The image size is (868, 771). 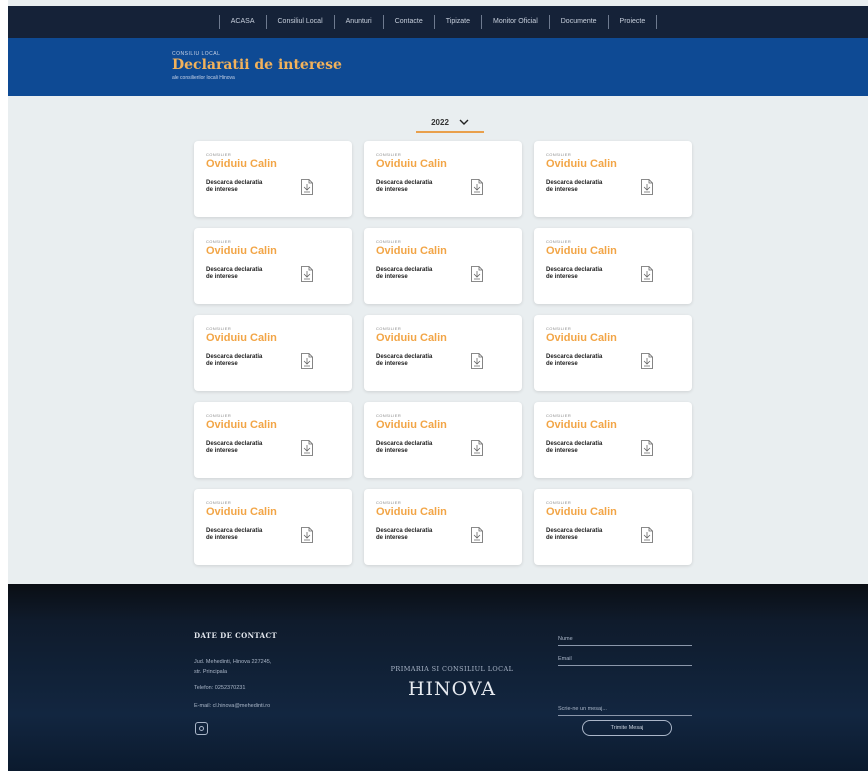 I want to click on nav-item-documente: Documente, so click(x=578, y=22).